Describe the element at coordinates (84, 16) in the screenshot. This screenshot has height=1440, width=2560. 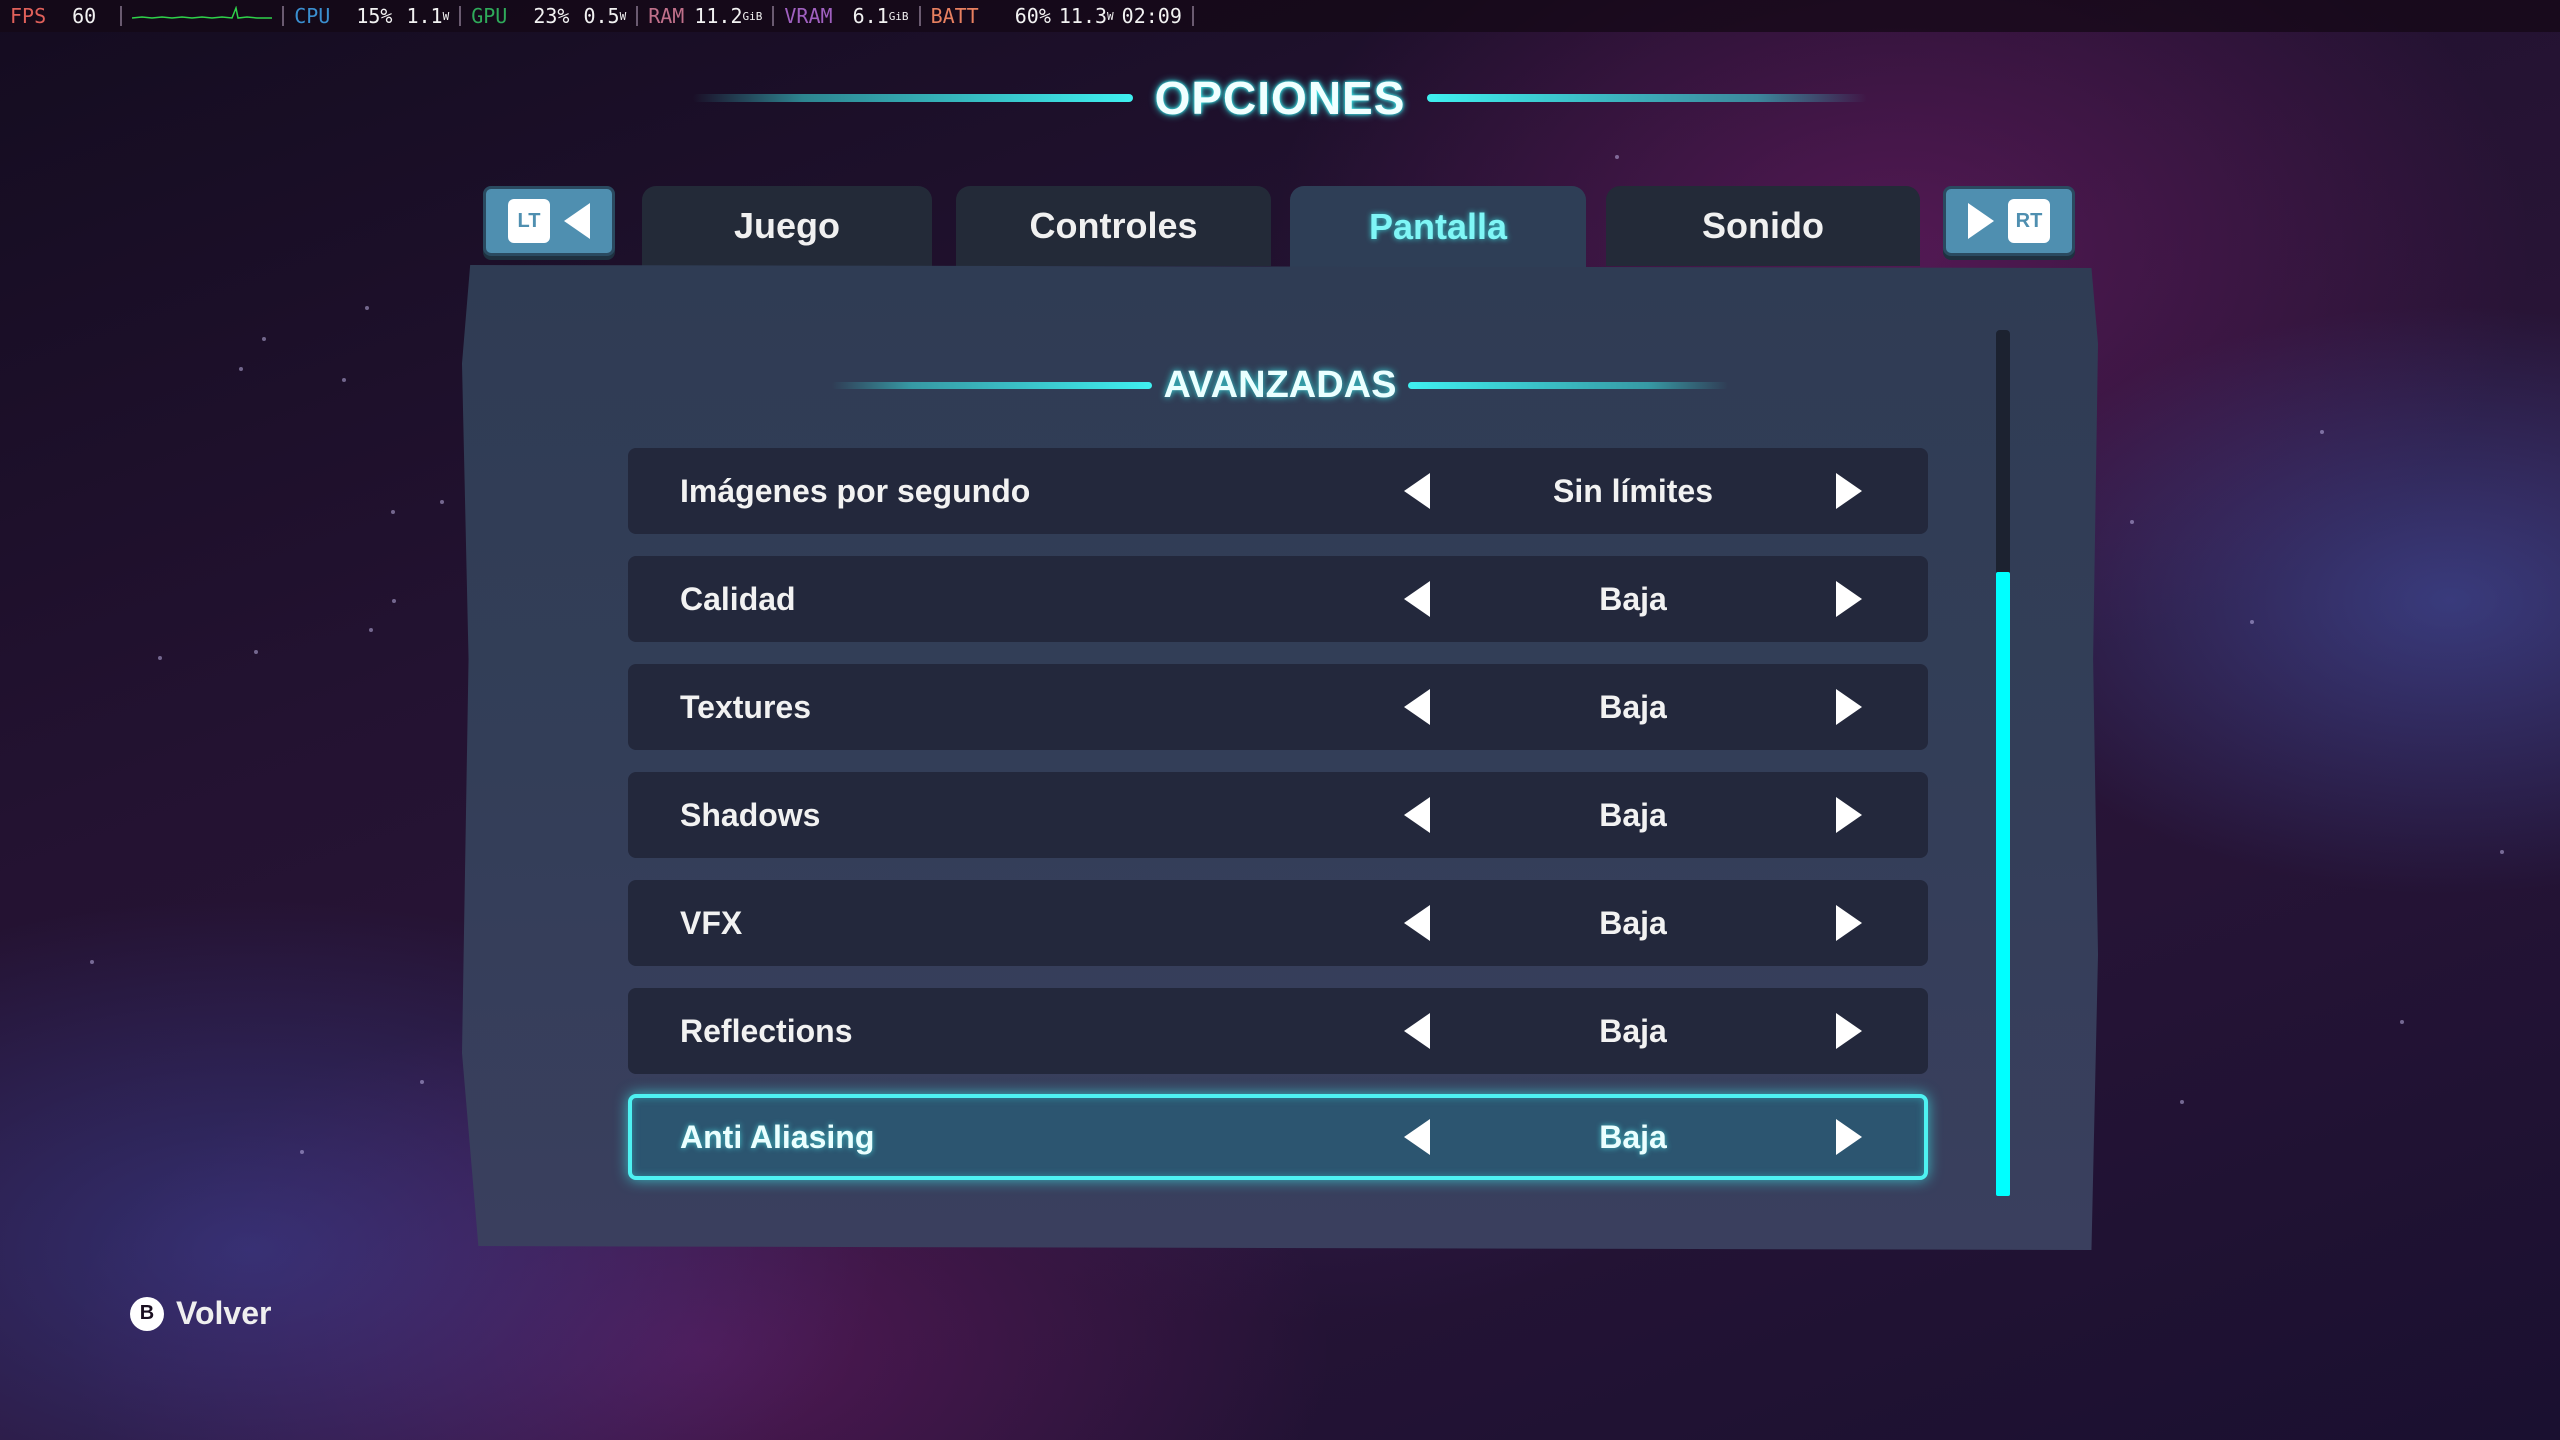
I see `fps-value: 60` at that location.